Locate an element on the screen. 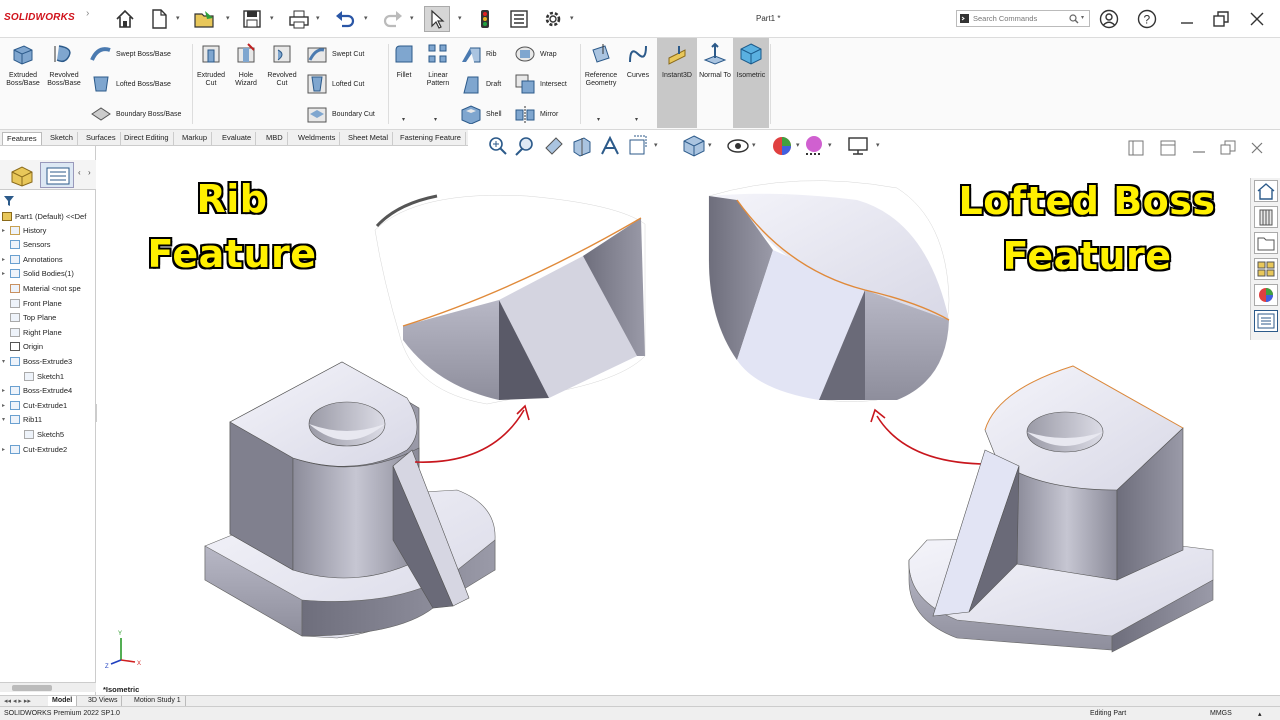 The width and height of the screenshot is (1280, 720). tree-item-annotations: ▸ Annotations is located at coordinates (32, 259).